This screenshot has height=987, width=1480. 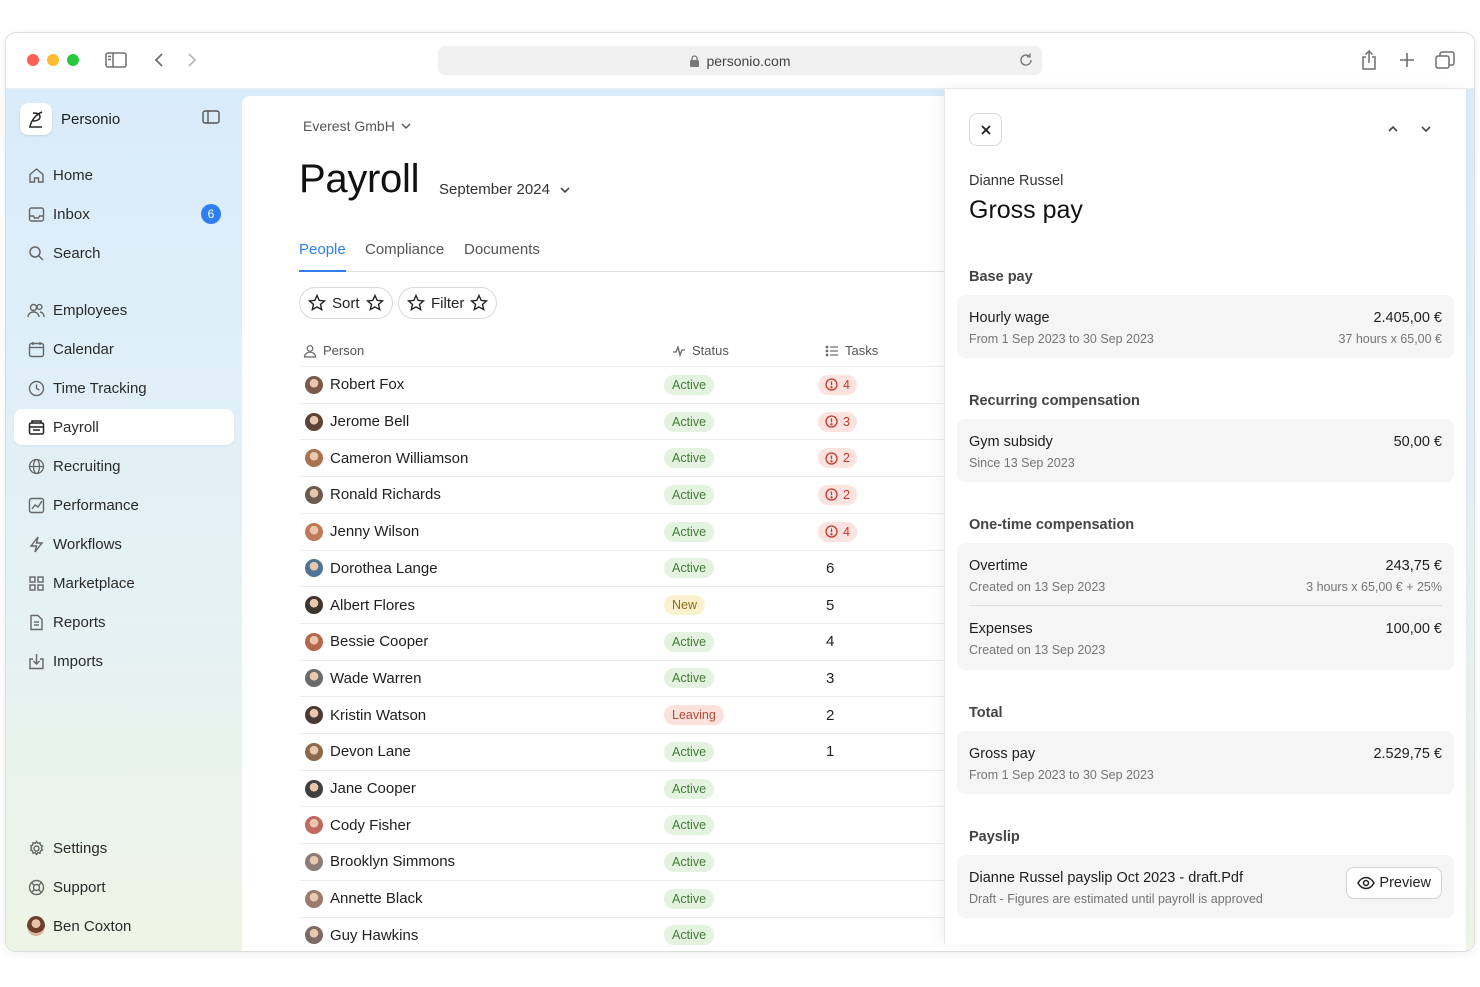 What do you see at coordinates (124, 349) in the screenshot?
I see `sidebar-item-calendar: Calendar` at bounding box center [124, 349].